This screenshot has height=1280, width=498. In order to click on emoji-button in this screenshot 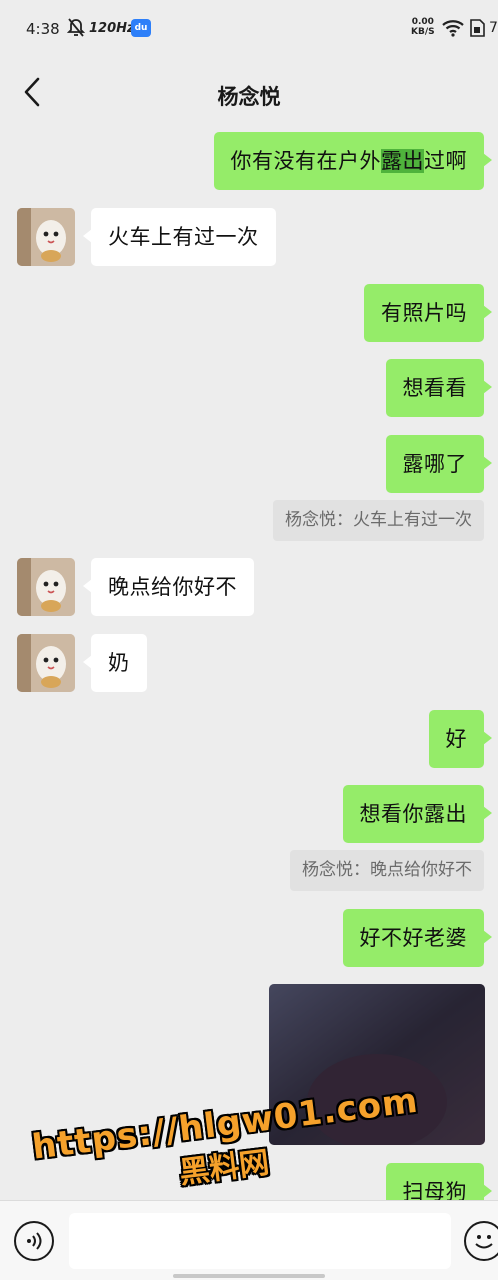, I will do `click(481, 1241)`.